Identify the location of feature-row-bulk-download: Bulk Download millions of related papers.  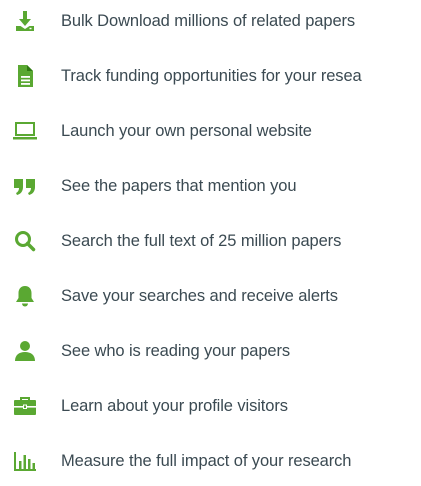
(210, 21).